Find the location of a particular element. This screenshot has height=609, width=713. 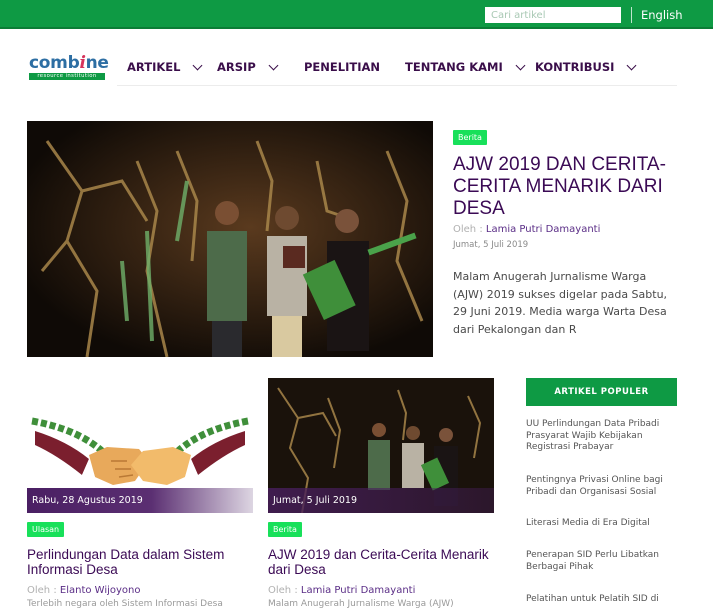

article-card-image: Jumat, 5 Juli 2019 is located at coordinates (381, 445).